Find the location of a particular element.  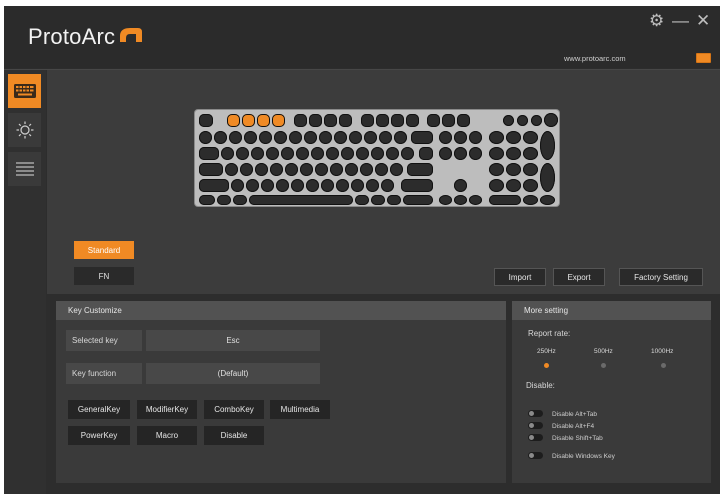

sidebar-item-macro-list is located at coordinates (24, 169).